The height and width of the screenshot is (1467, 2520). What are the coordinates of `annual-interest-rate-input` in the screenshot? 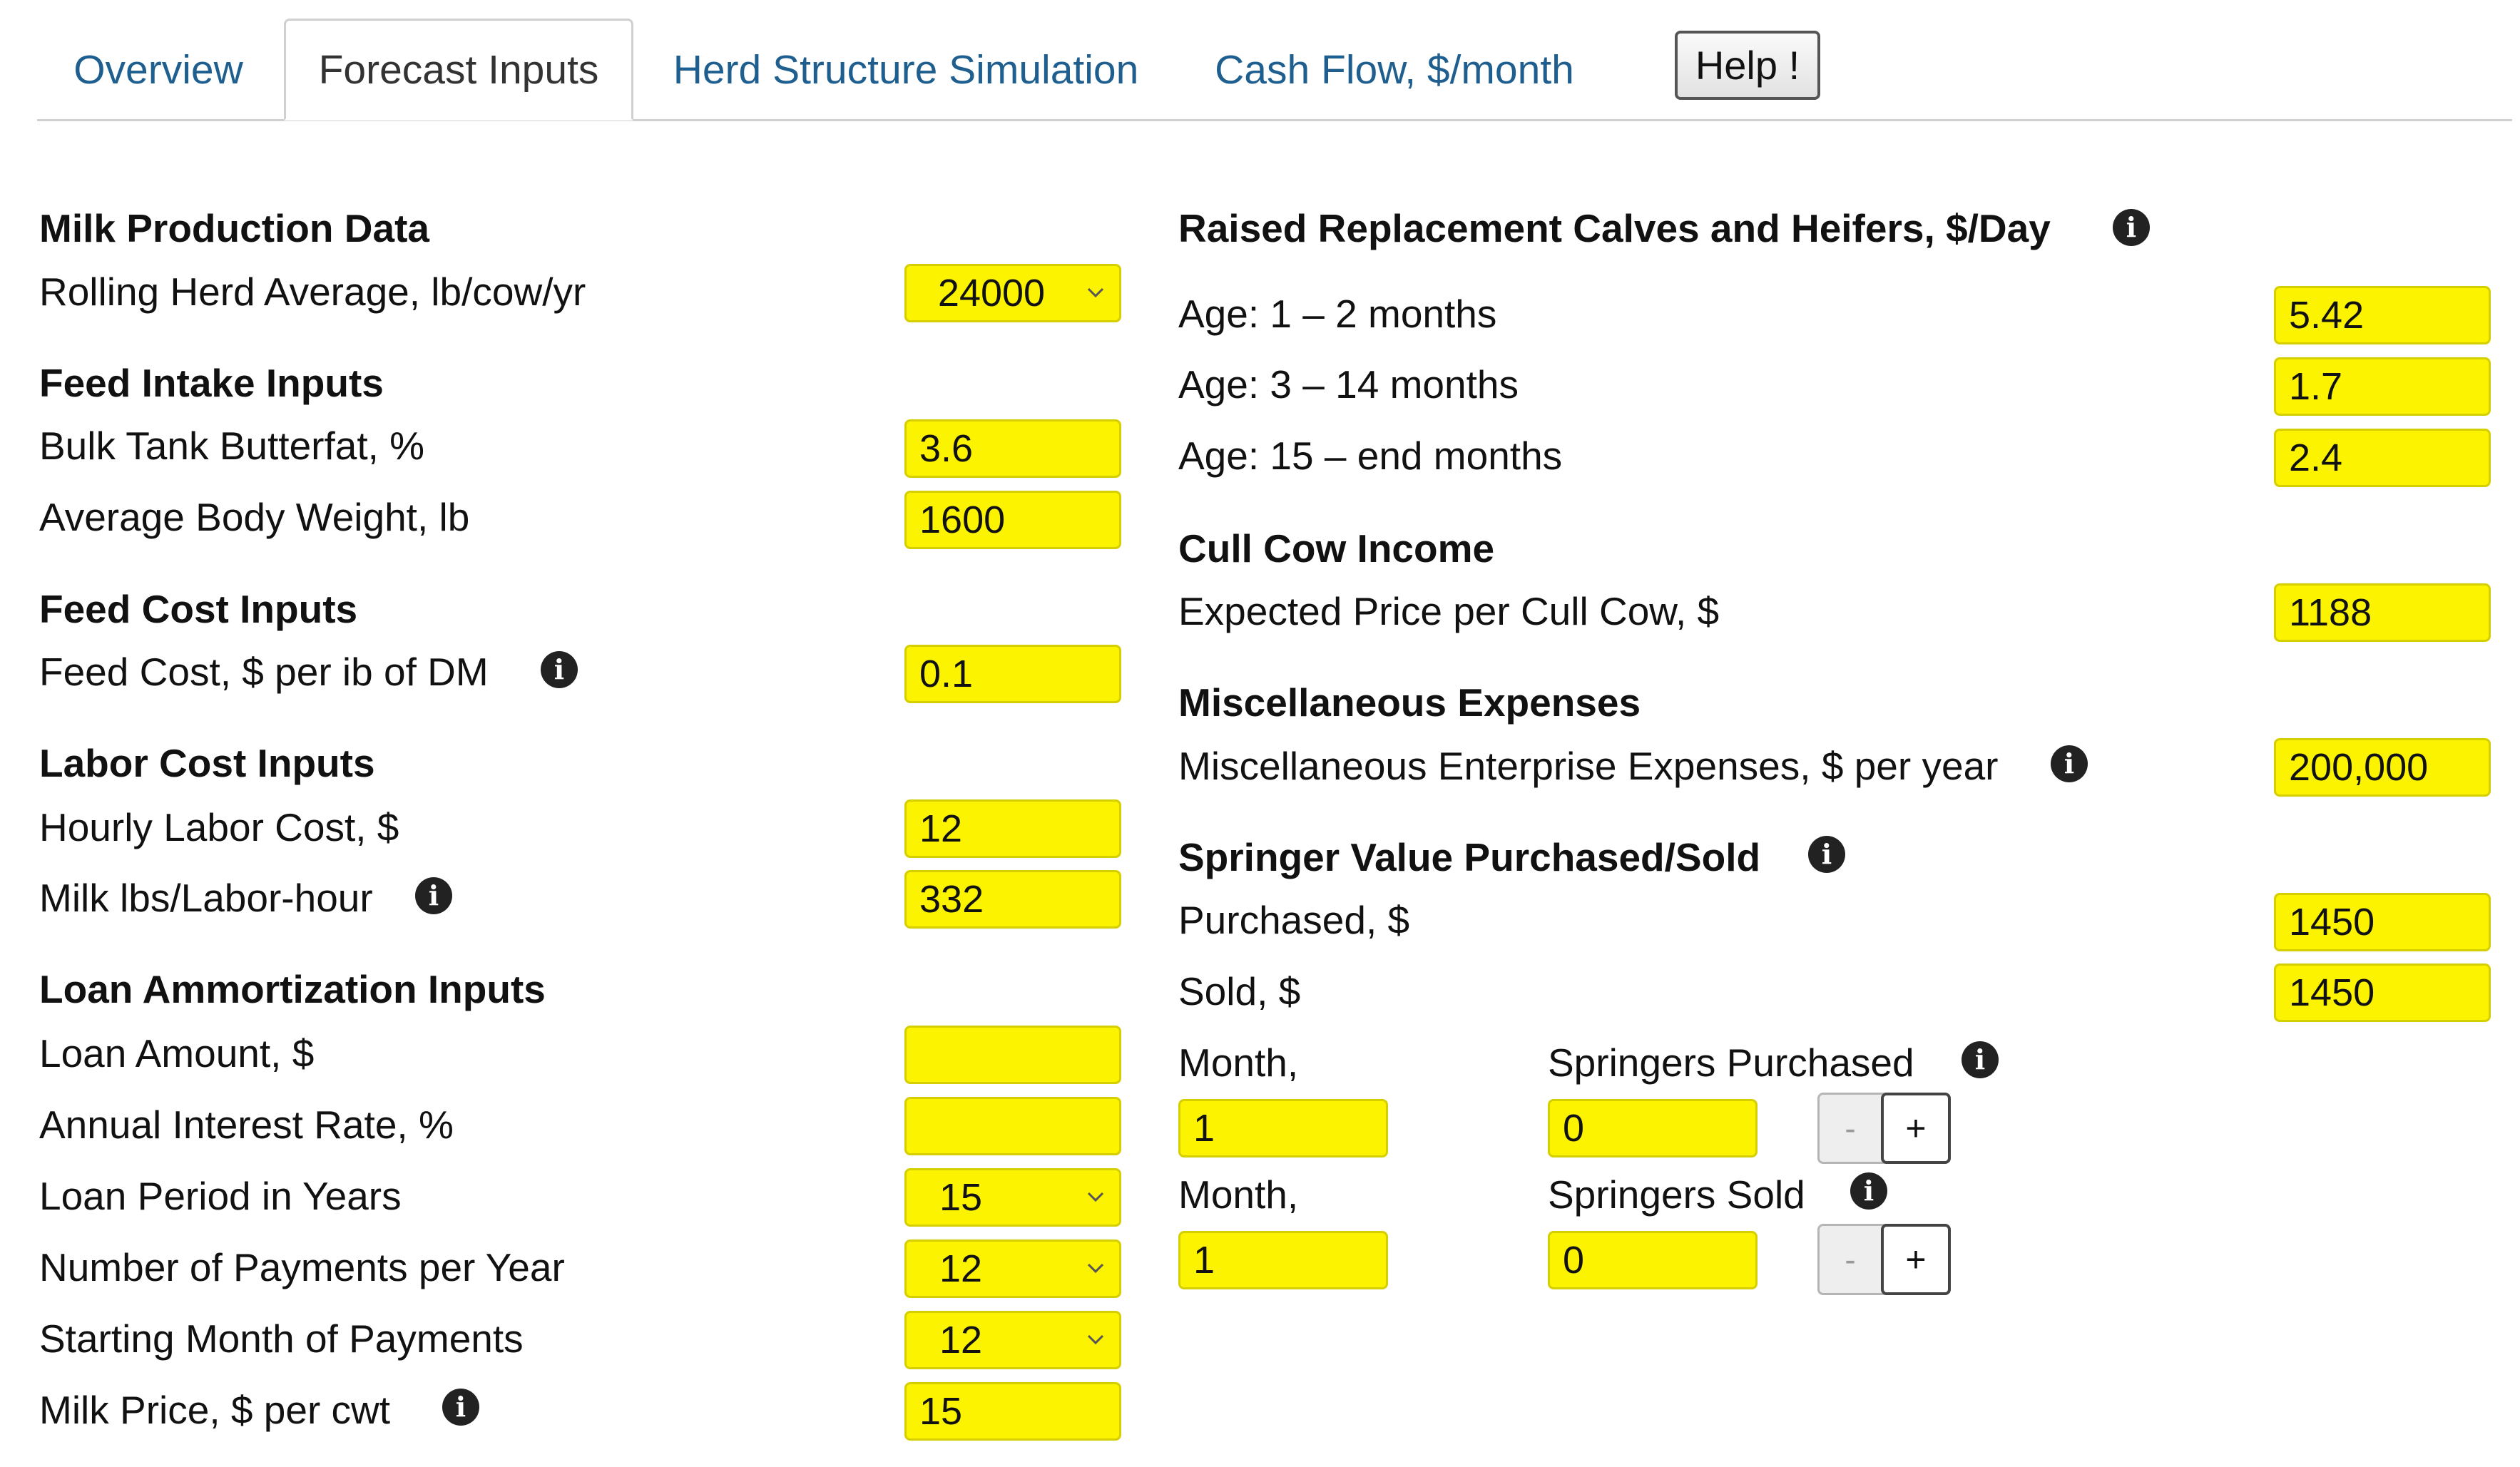 It's located at (1012, 1126).